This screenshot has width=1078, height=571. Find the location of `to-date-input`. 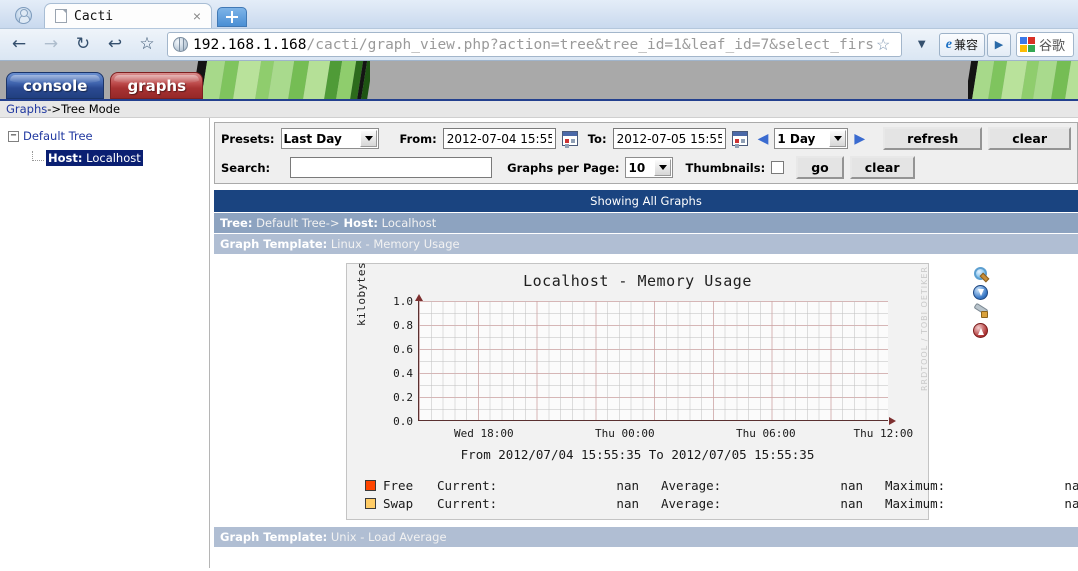

to-date-input is located at coordinates (669, 138).